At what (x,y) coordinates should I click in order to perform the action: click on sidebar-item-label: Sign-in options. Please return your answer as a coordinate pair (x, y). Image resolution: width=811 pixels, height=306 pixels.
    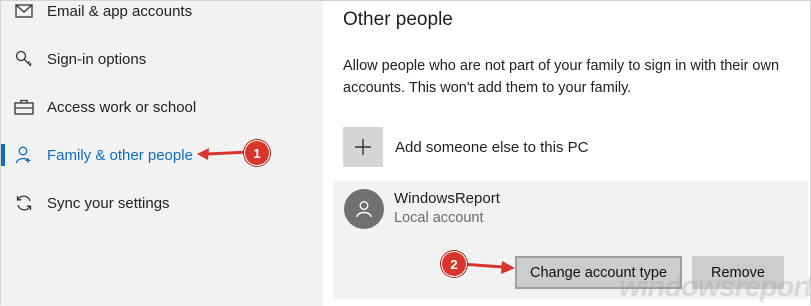
    Looking at the image, I should click on (97, 59).